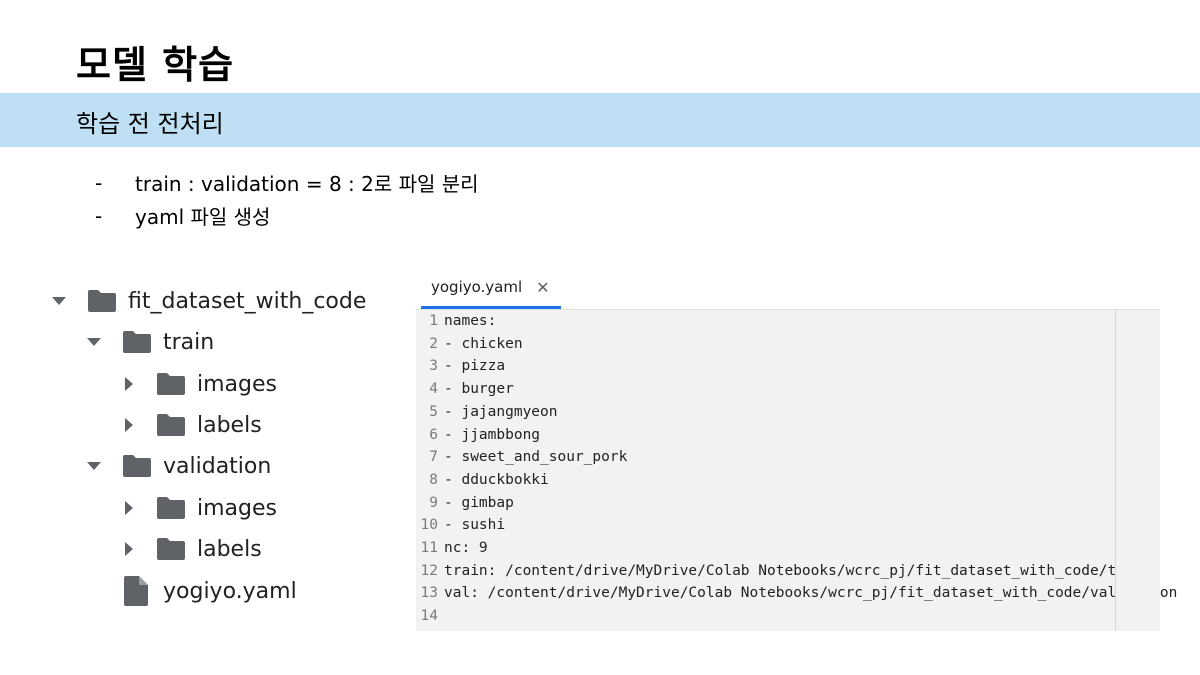 Image resolution: width=1200 pixels, height=675 pixels. I want to click on line-text: - gimbap, so click(479, 502).